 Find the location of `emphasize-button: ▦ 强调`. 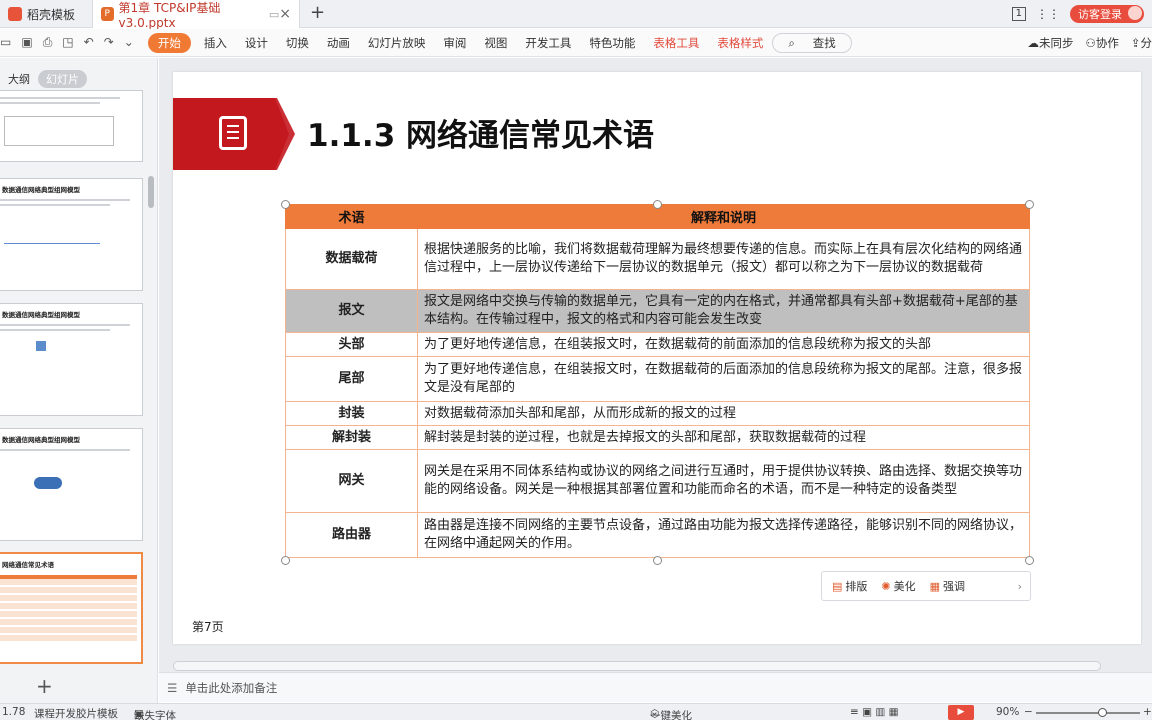

emphasize-button: ▦ 强调 is located at coordinates (947, 586).